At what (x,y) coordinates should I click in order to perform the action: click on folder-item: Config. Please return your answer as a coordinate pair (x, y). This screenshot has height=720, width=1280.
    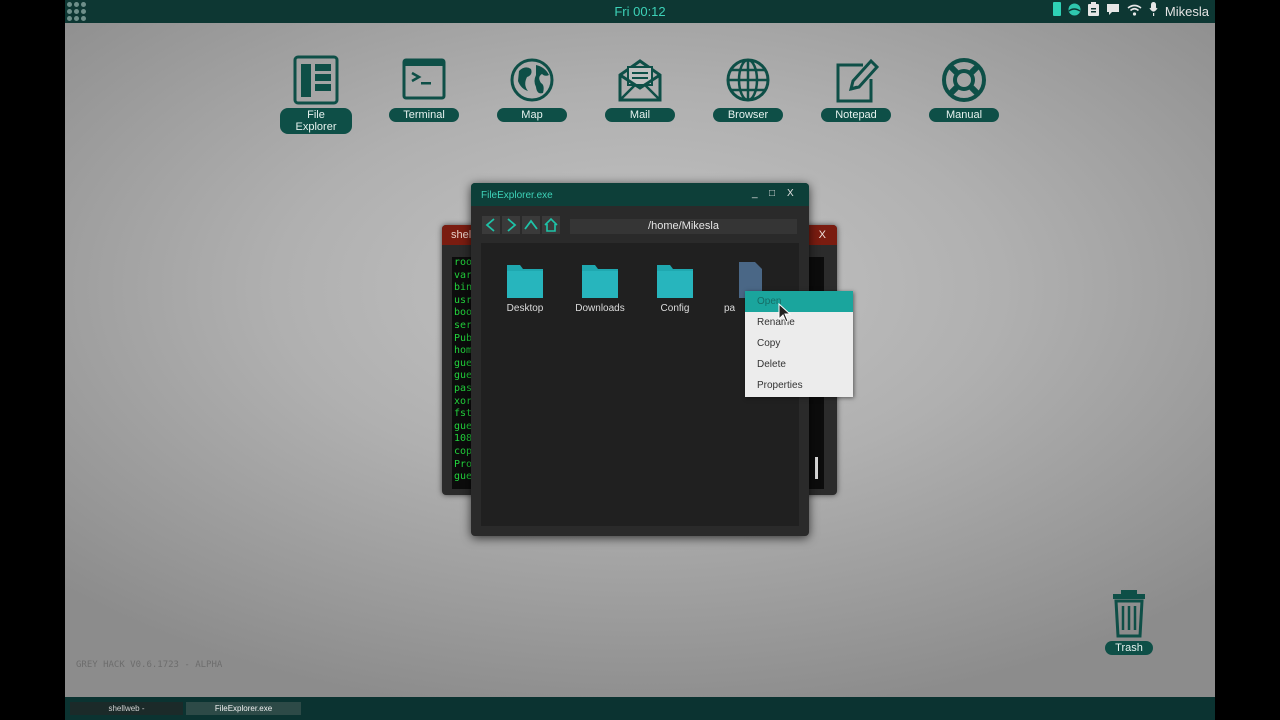
    Looking at the image, I should click on (675, 287).